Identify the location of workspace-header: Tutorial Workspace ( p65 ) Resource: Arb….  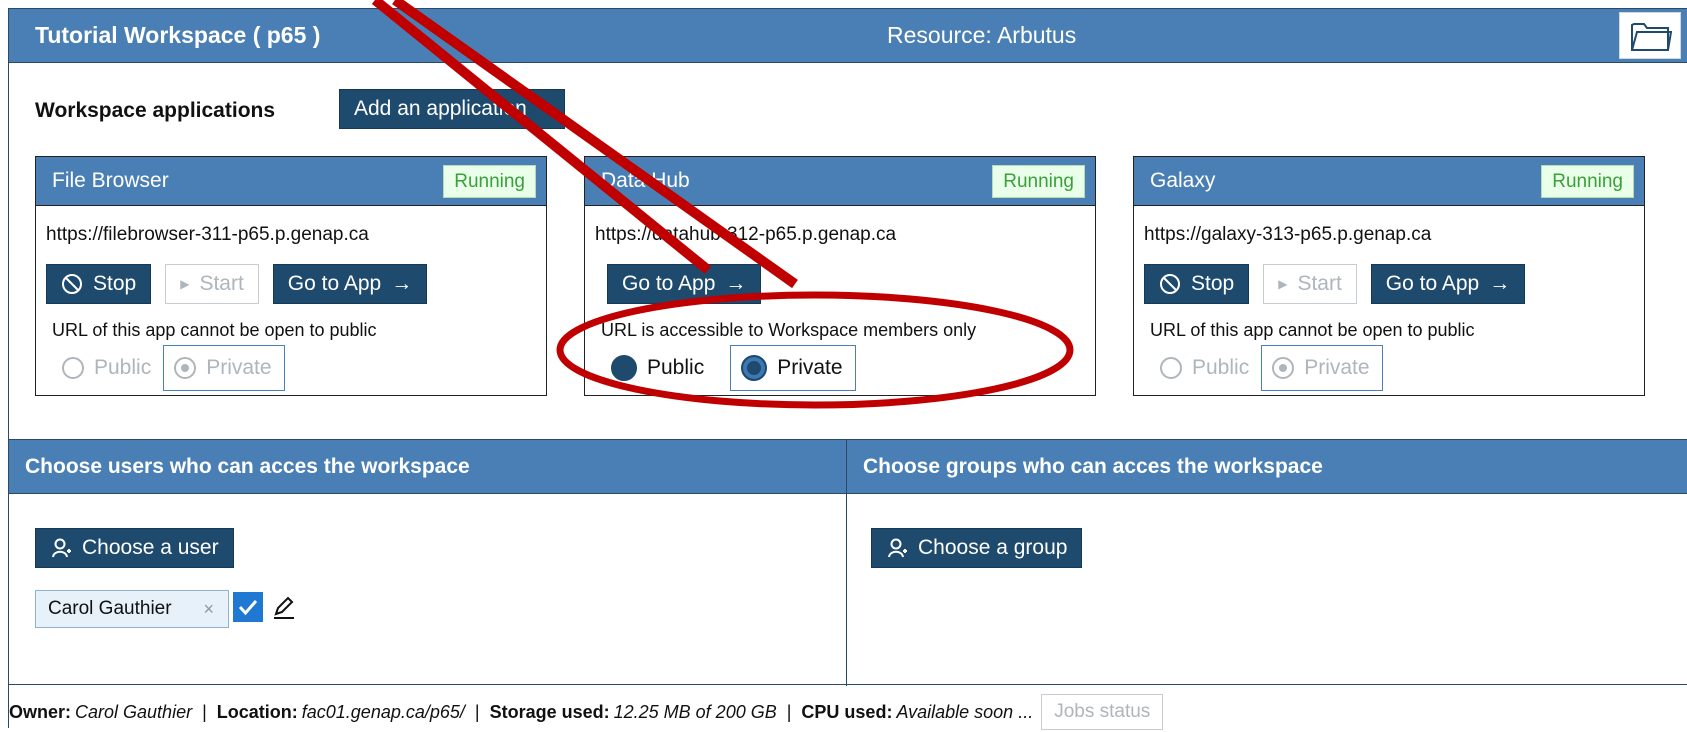
(848, 36).